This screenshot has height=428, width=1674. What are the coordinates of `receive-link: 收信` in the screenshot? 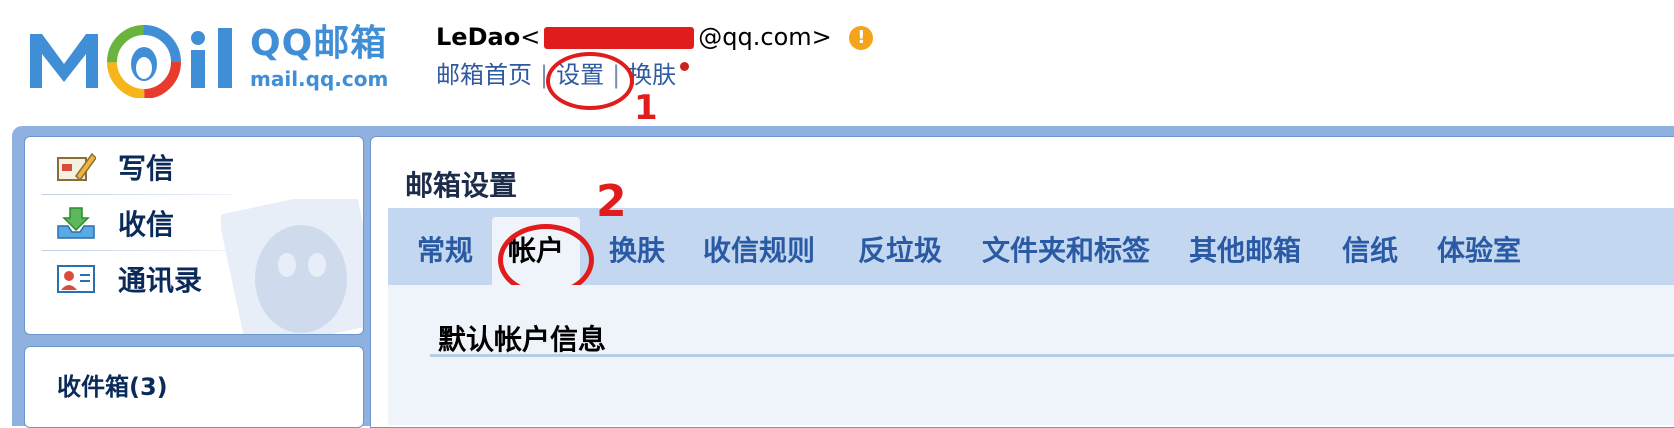 It's located at (115, 223).